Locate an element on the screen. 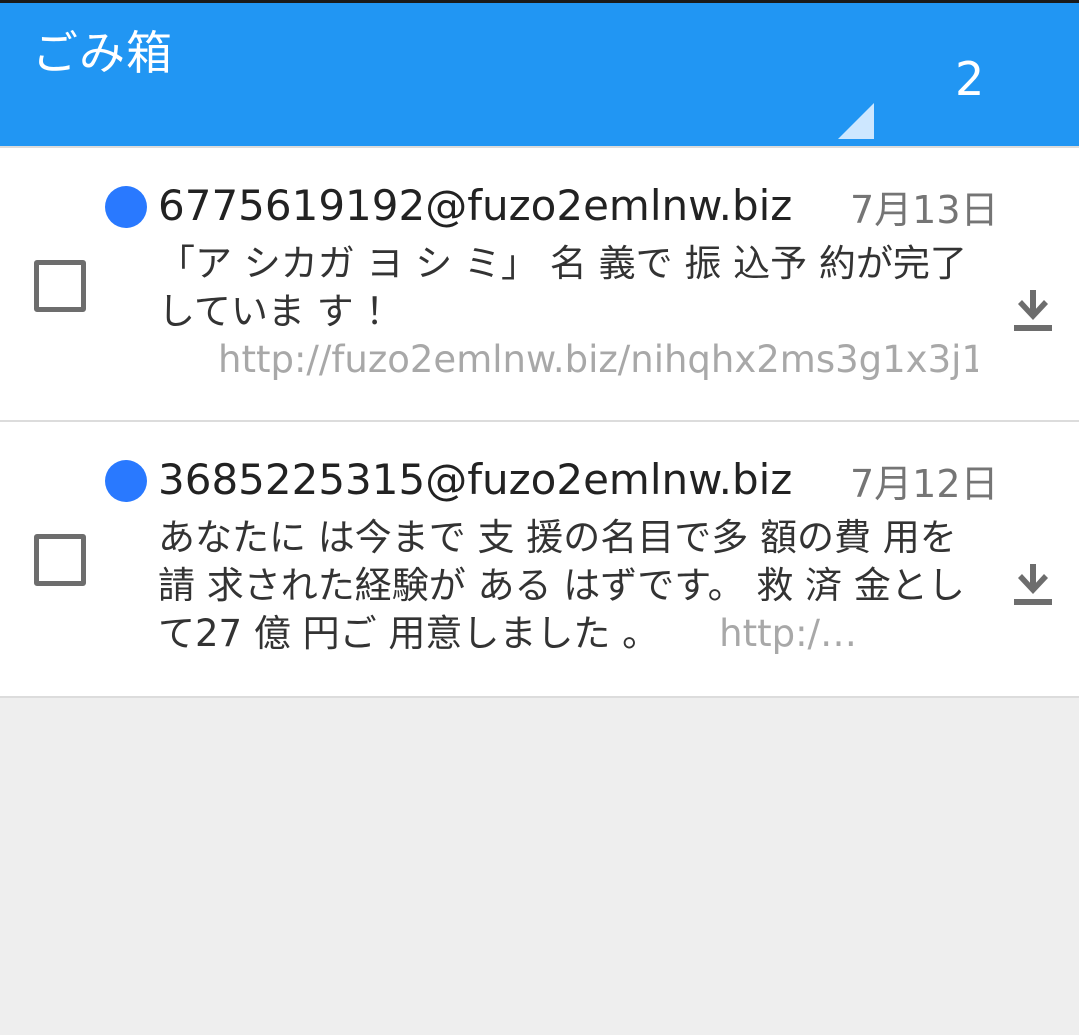  app-header: ごみ箱 2 is located at coordinates (539, 73).